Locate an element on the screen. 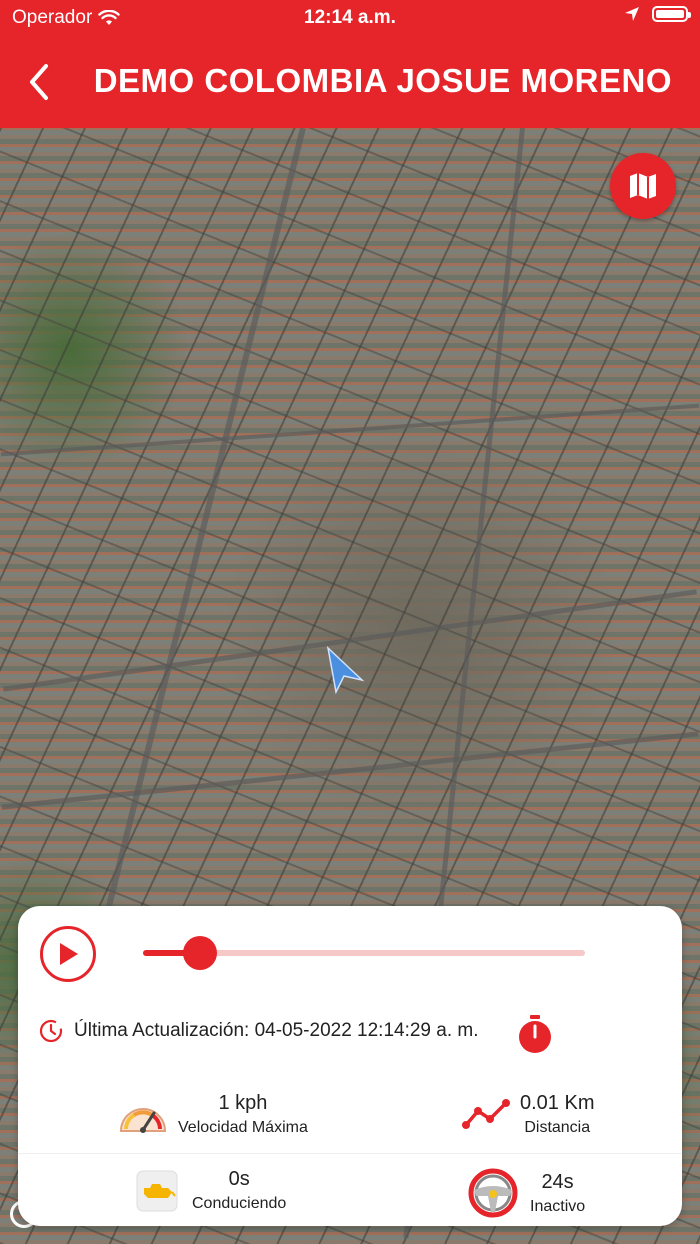 This screenshot has width=700, height=1244. location-arrow-icon is located at coordinates (632, 14).